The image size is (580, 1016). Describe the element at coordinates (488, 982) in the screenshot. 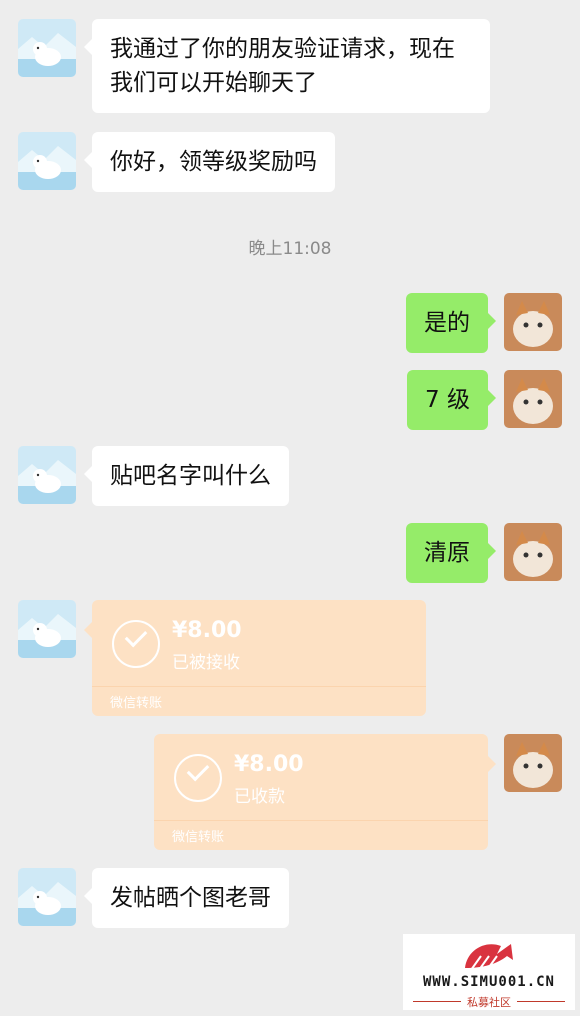

I see `watermark-site: WWW.SIMU001.CN` at that location.